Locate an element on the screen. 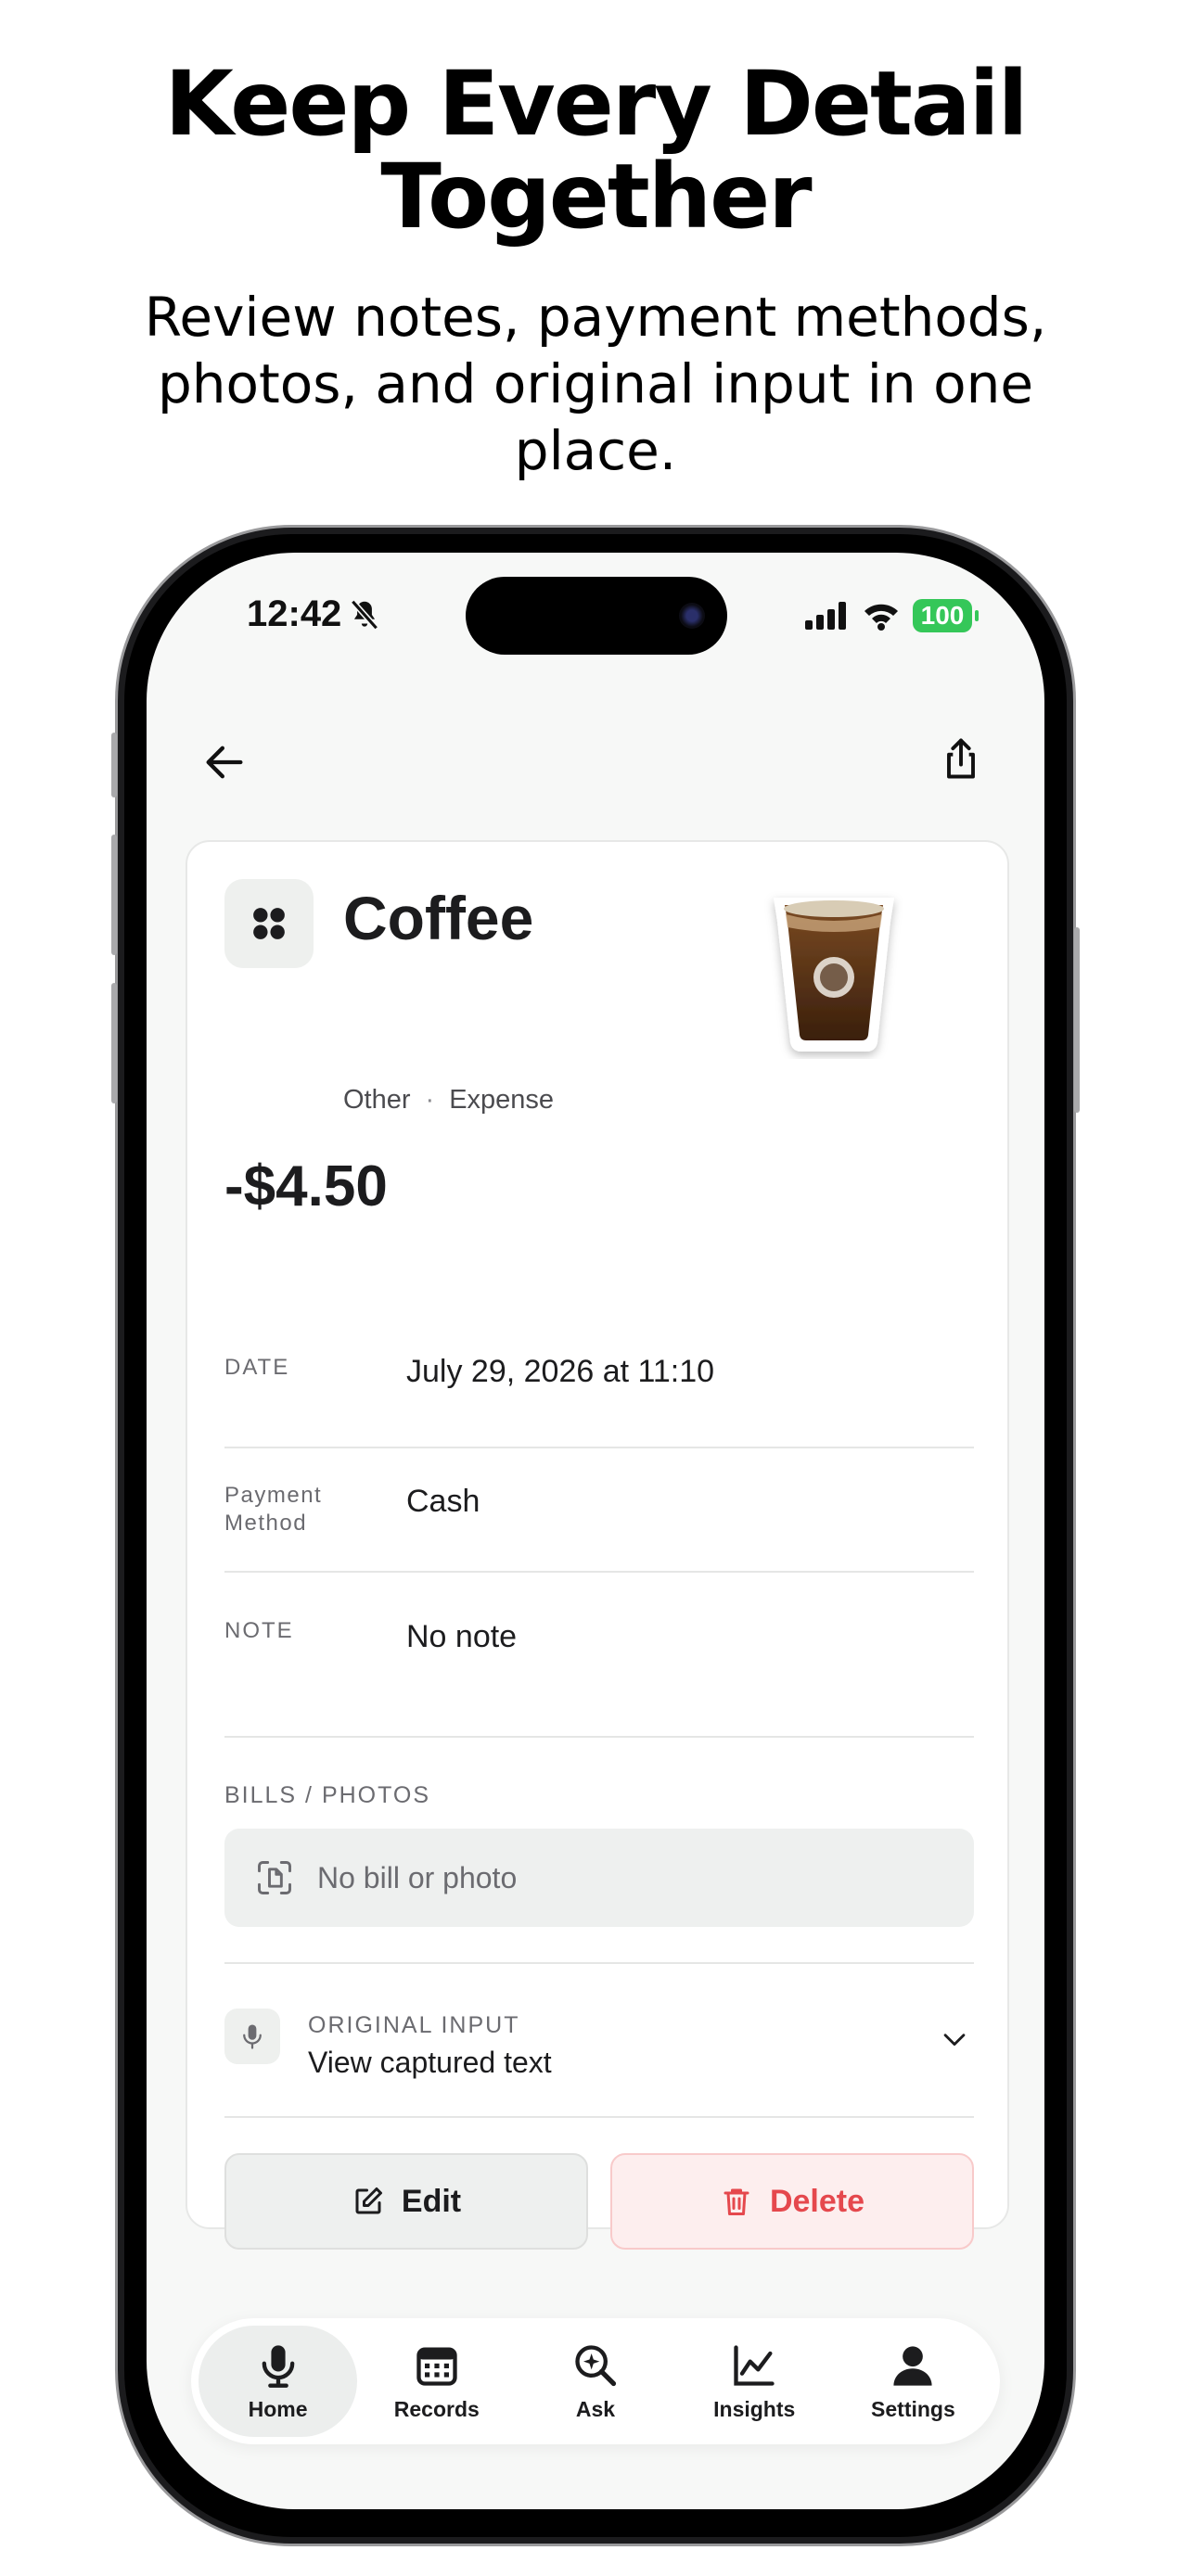 Image resolution: width=1191 pixels, height=2576 pixels. search-sparkle-icon is located at coordinates (596, 2365).